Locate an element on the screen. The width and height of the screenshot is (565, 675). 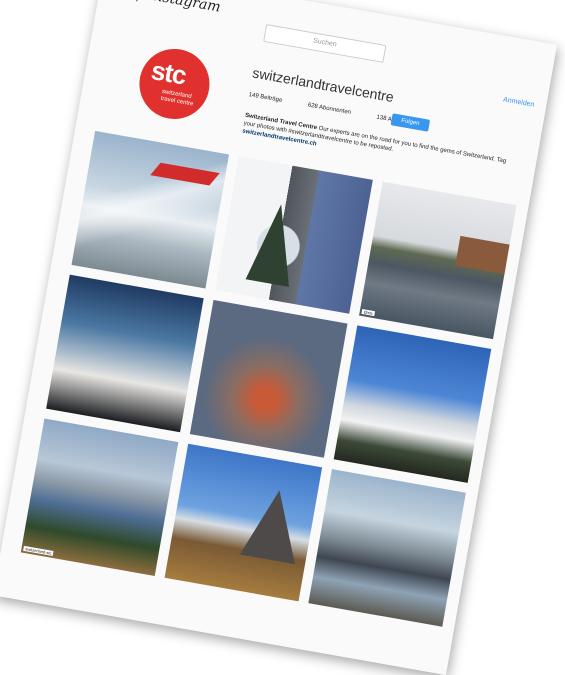
avatar-logo-subtext: switzerland travel centre is located at coordinates (177, 98).